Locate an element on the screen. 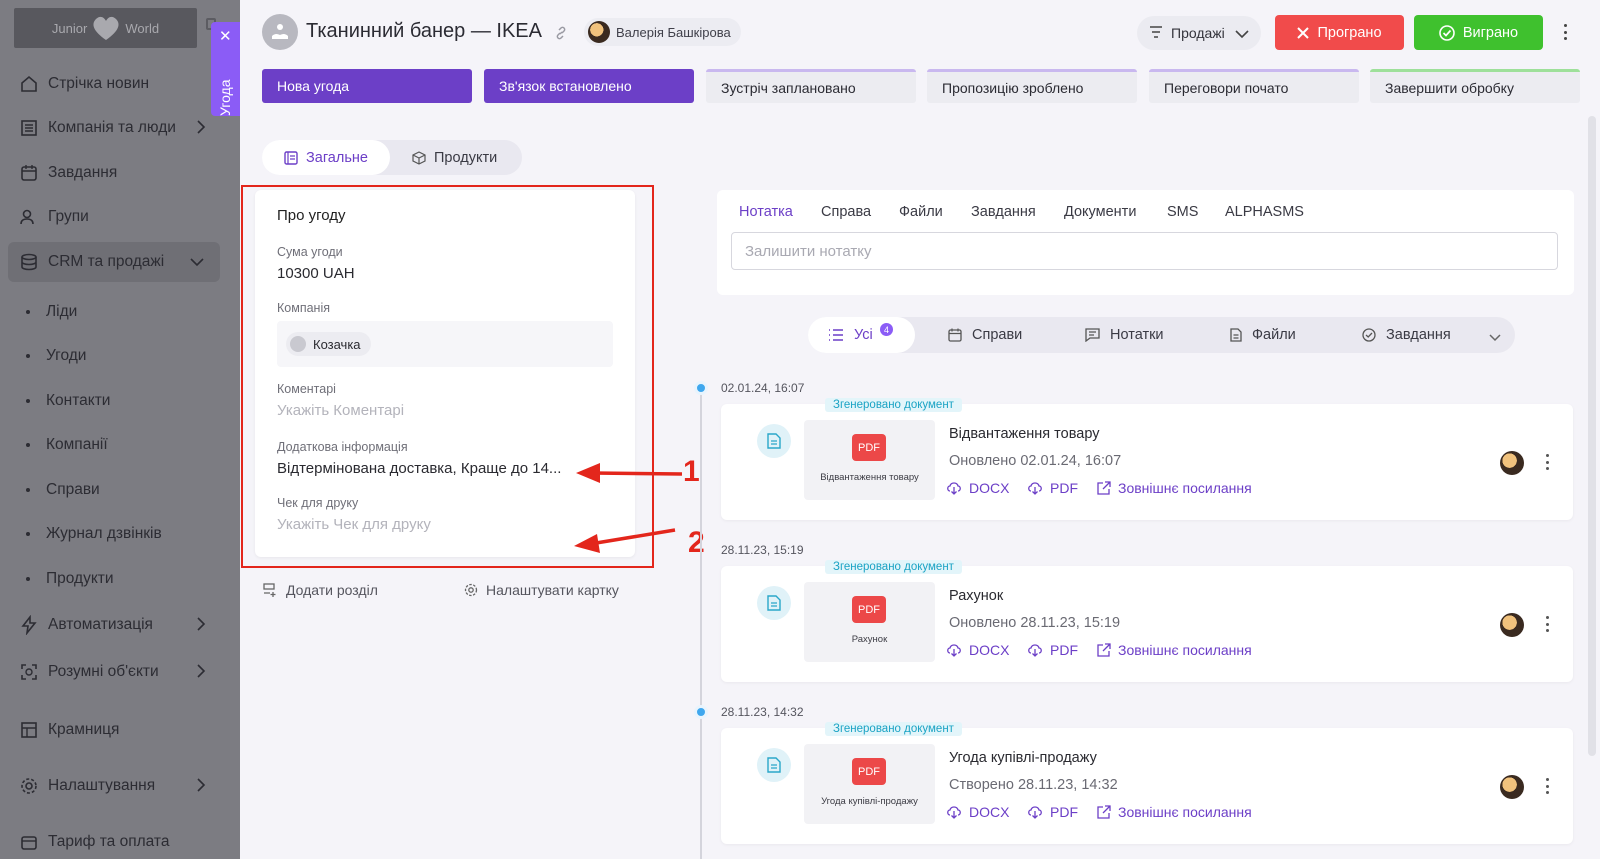  note-icon is located at coordinates (1092, 335).